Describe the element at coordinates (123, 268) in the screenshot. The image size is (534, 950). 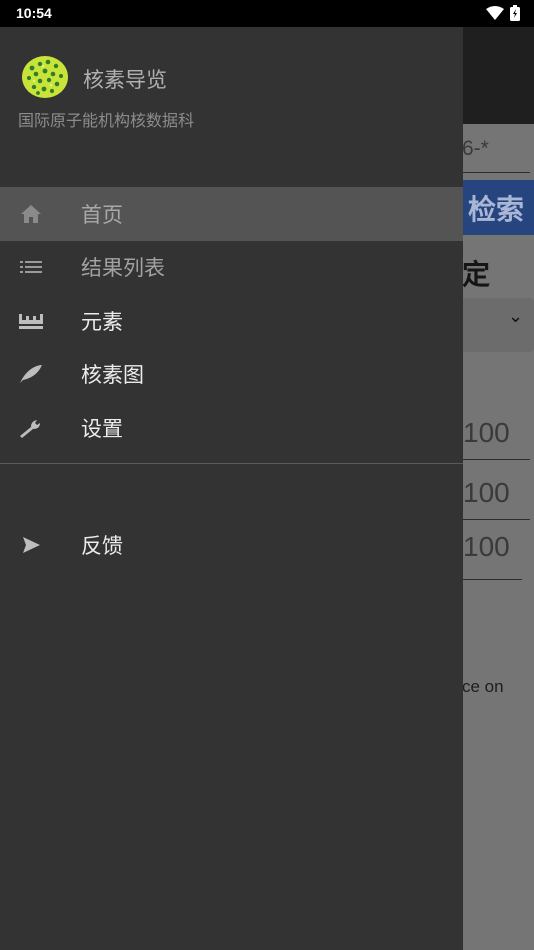
I see `menu-item-label: 结果列表` at that location.